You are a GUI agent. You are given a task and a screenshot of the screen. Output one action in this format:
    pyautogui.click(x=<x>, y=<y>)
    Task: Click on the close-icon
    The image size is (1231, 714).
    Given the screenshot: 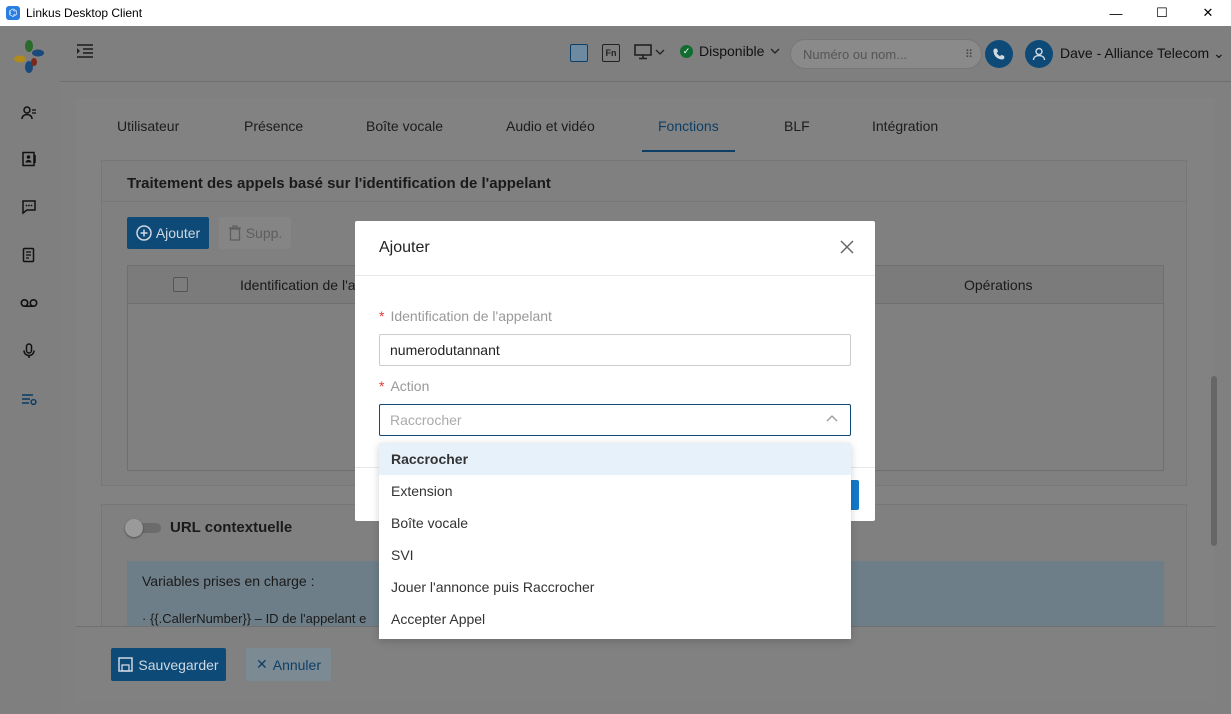 What is the action you would take?
    pyautogui.click(x=847, y=247)
    